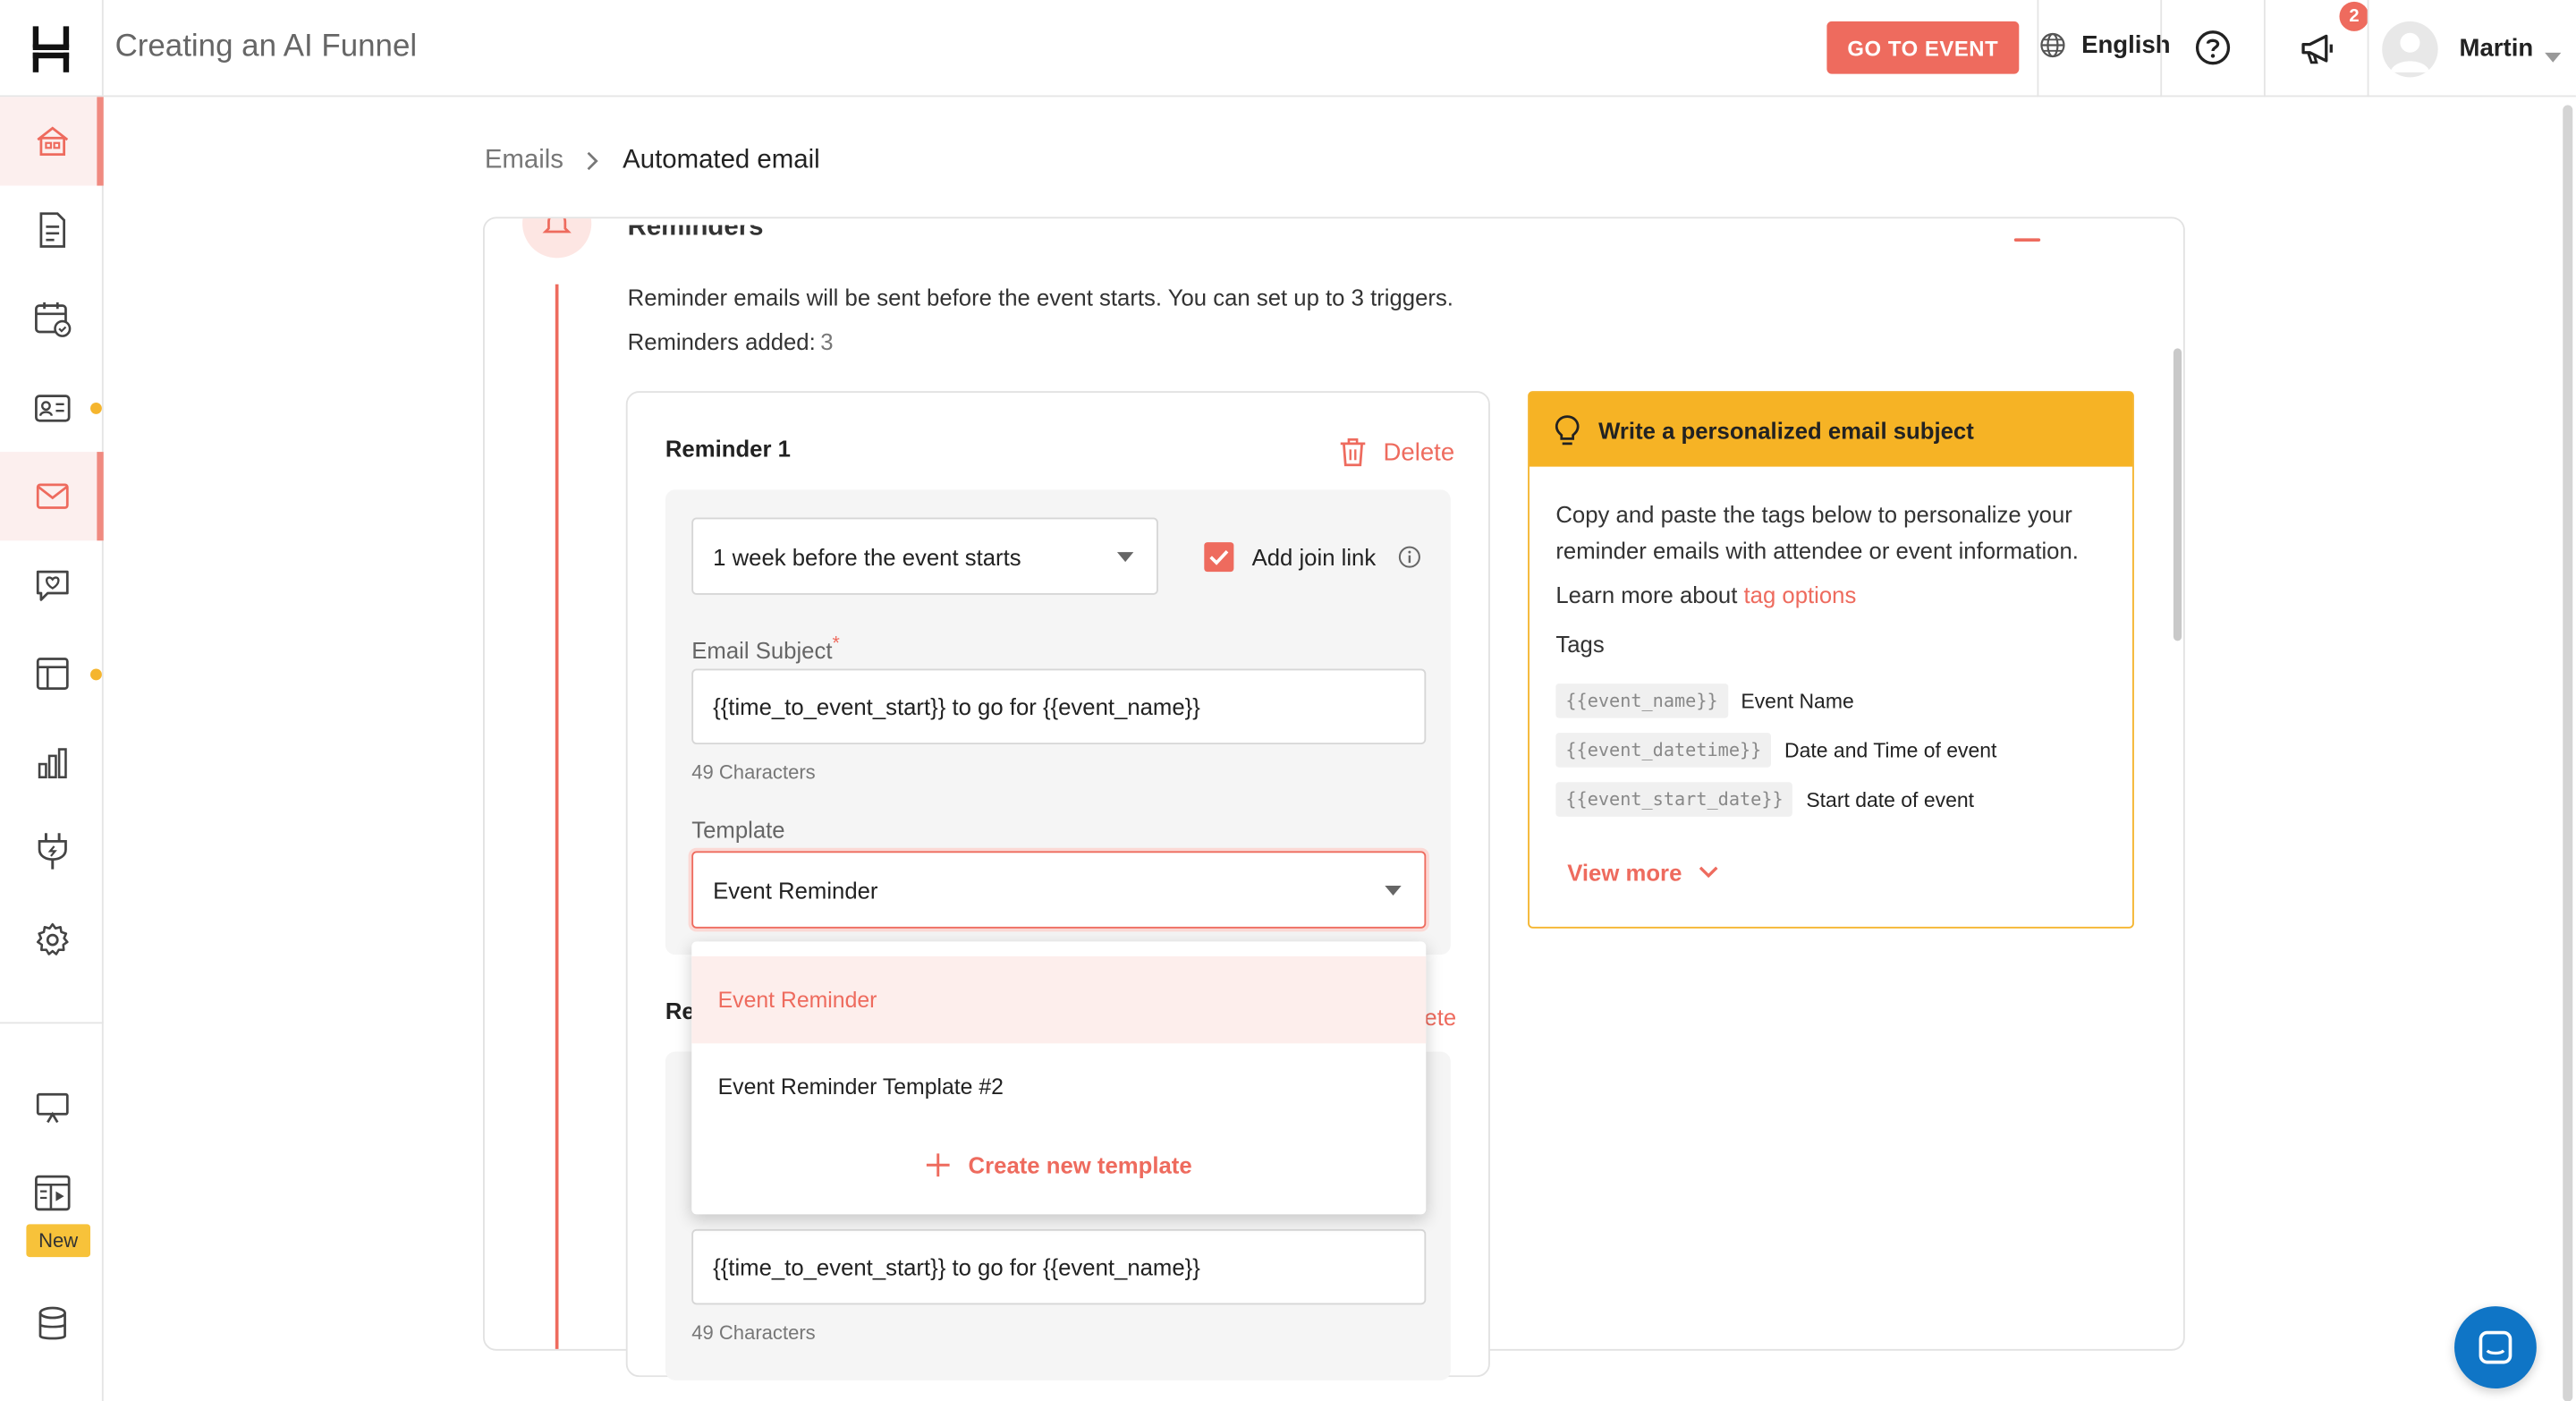 This screenshot has width=2576, height=1401. What do you see at coordinates (795, 890) in the screenshot?
I see `template-value: Event Reminder` at bounding box center [795, 890].